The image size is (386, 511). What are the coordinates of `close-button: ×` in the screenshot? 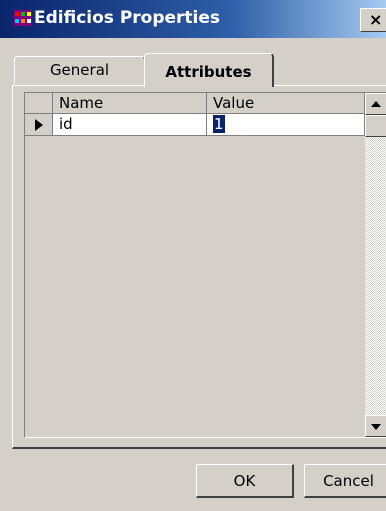 It's located at (373, 20).